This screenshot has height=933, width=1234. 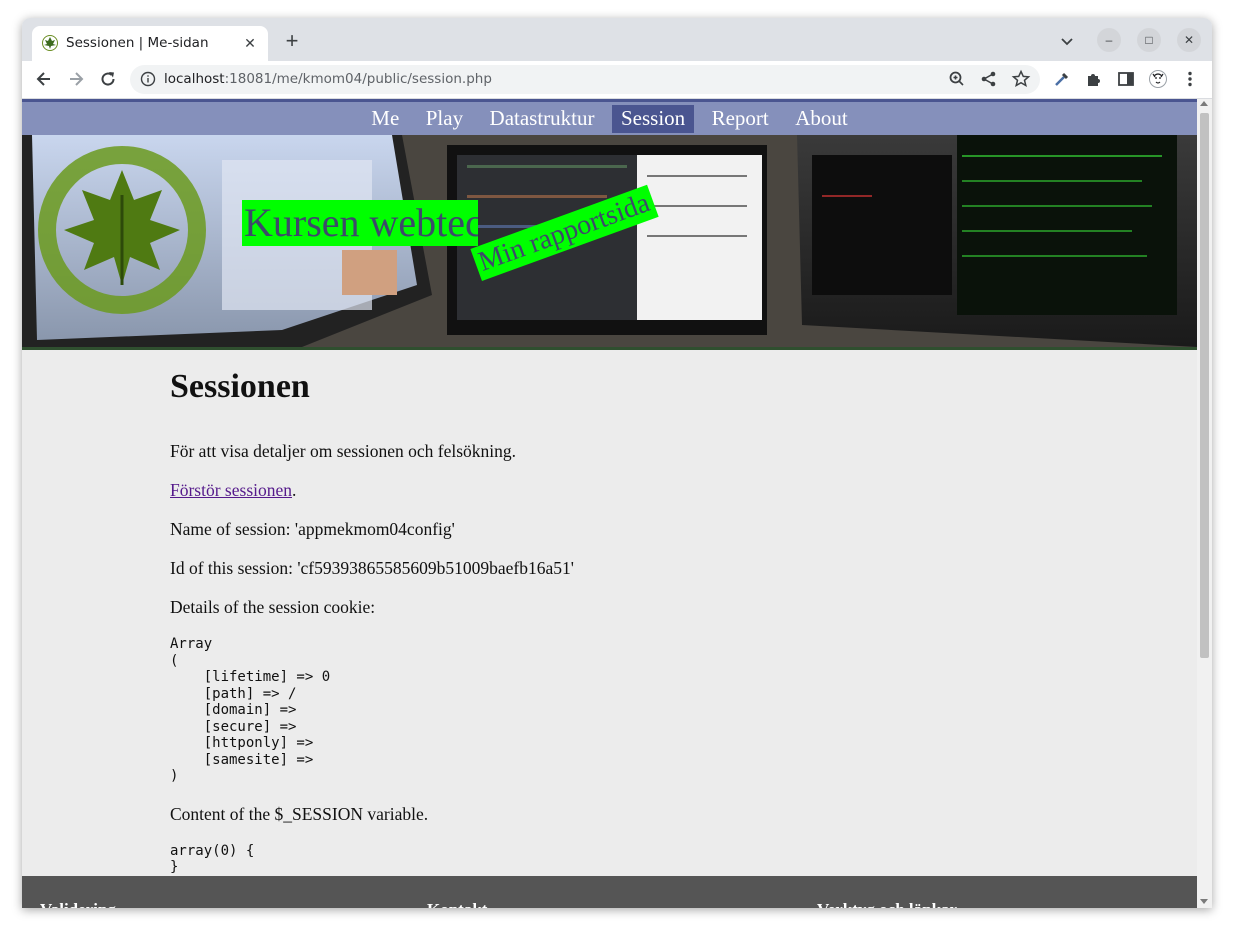 What do you see at coordinates (312, 529) in the screenshot?
I see `session-name-text: Name of session: 'appmekmom04config'` at bounding box center [312, 529].